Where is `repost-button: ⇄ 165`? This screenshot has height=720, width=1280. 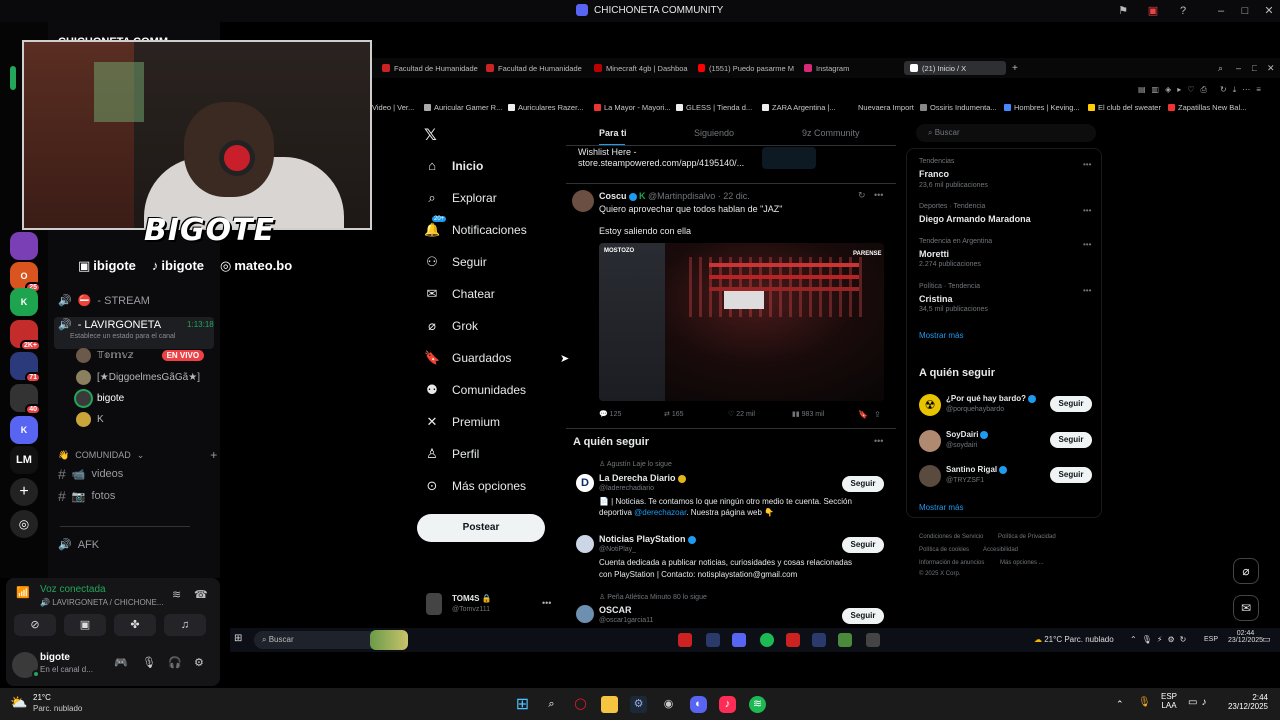
repost-button: ⇄ 165 is located at coordinates (674, 414).